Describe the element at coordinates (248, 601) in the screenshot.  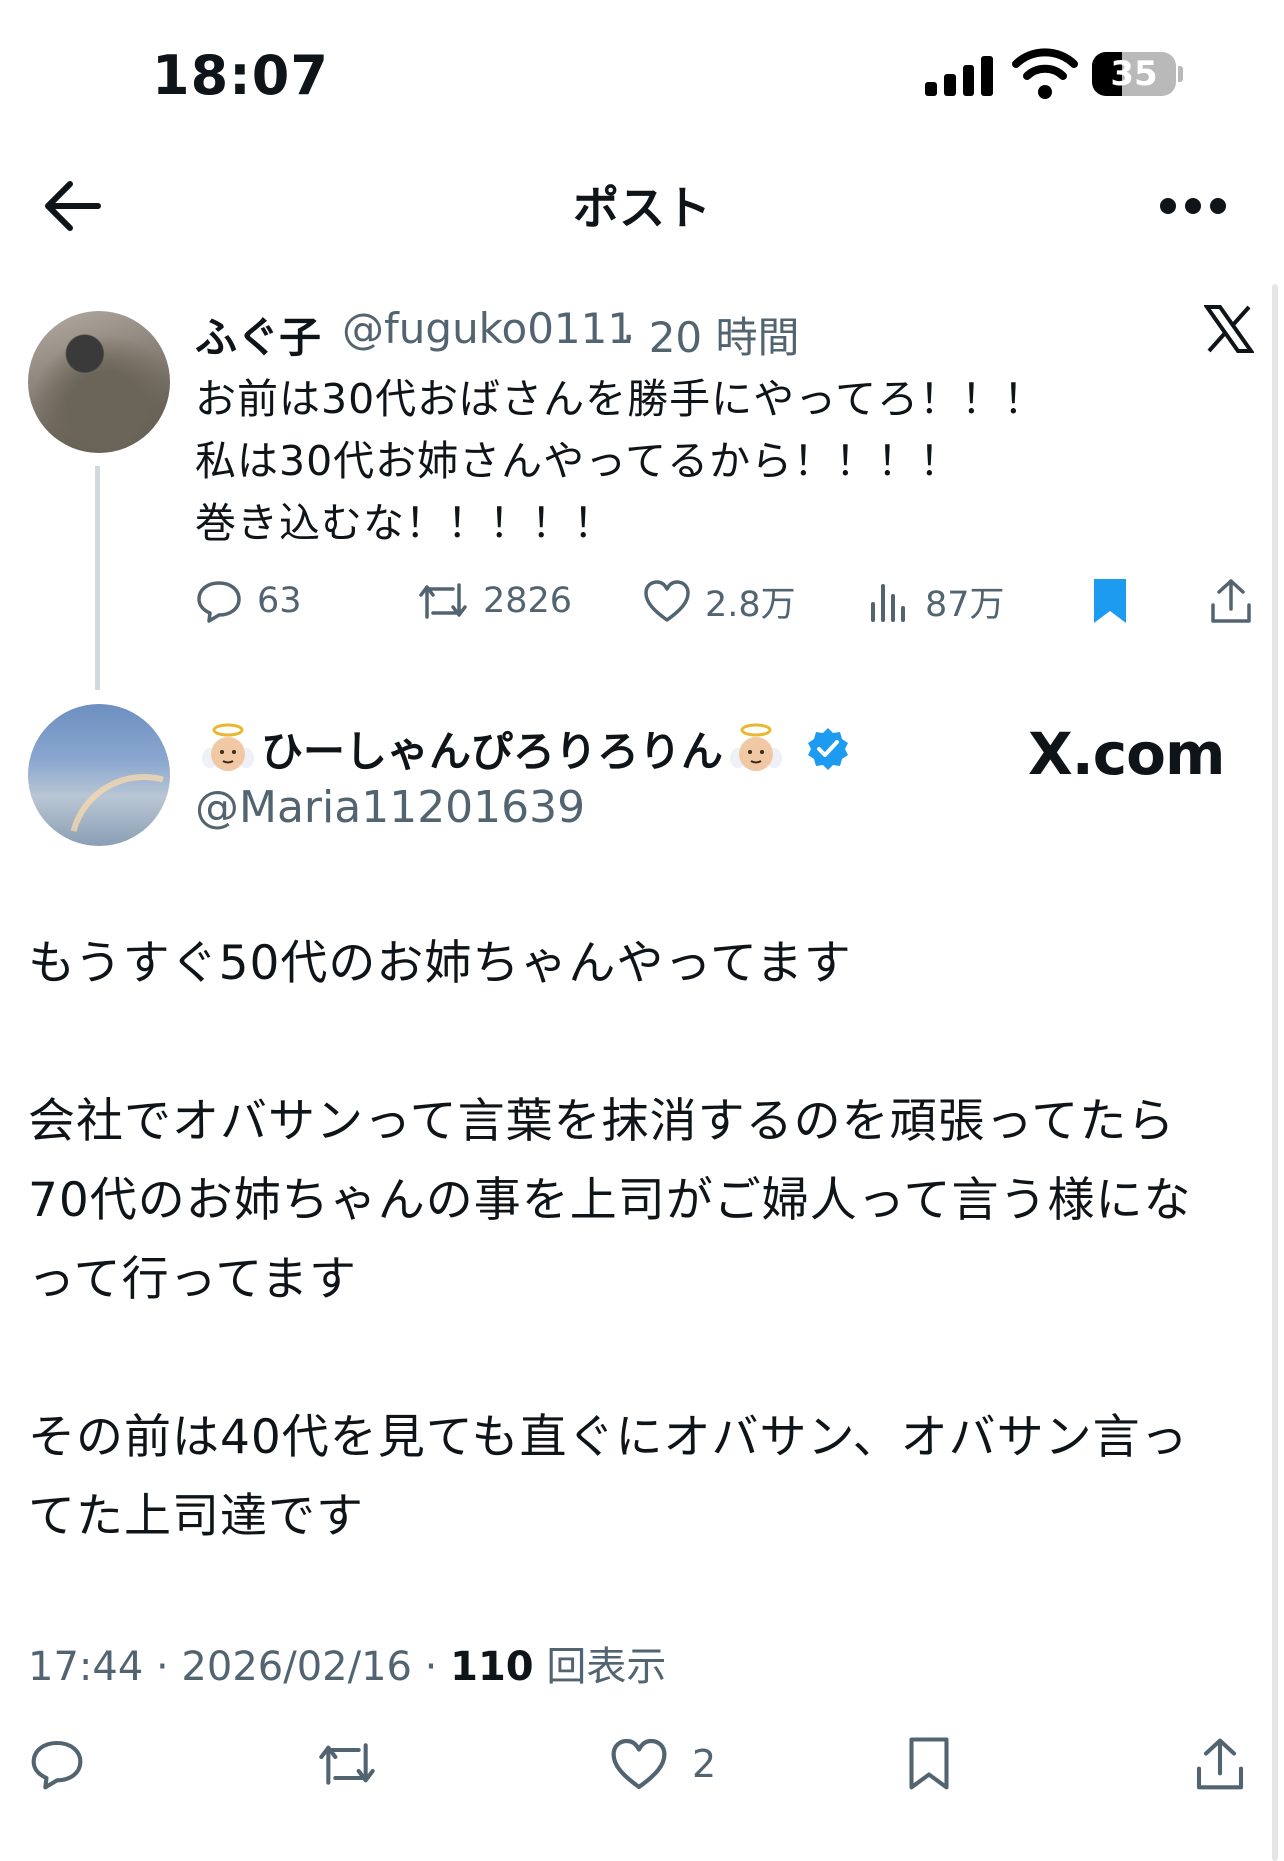
I see `reply-button: 63` at that location.